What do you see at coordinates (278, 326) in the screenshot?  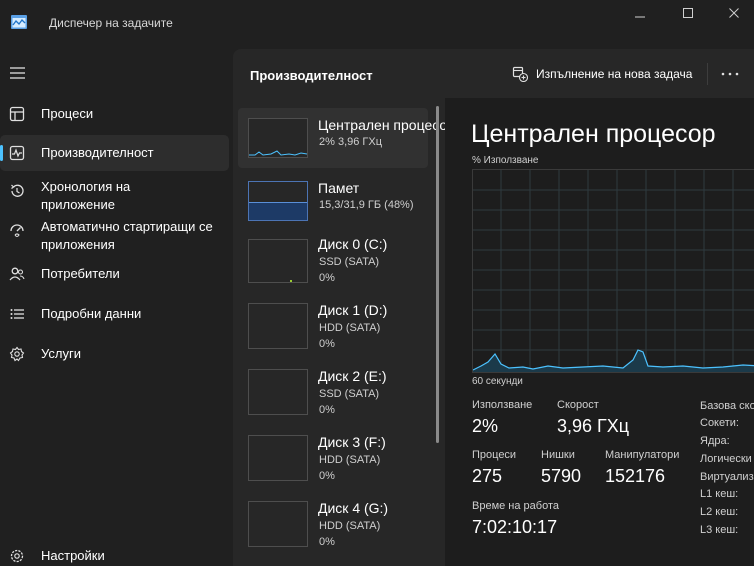 I see `disk1-thumbnail-graph` at bounding box center [278, 326].